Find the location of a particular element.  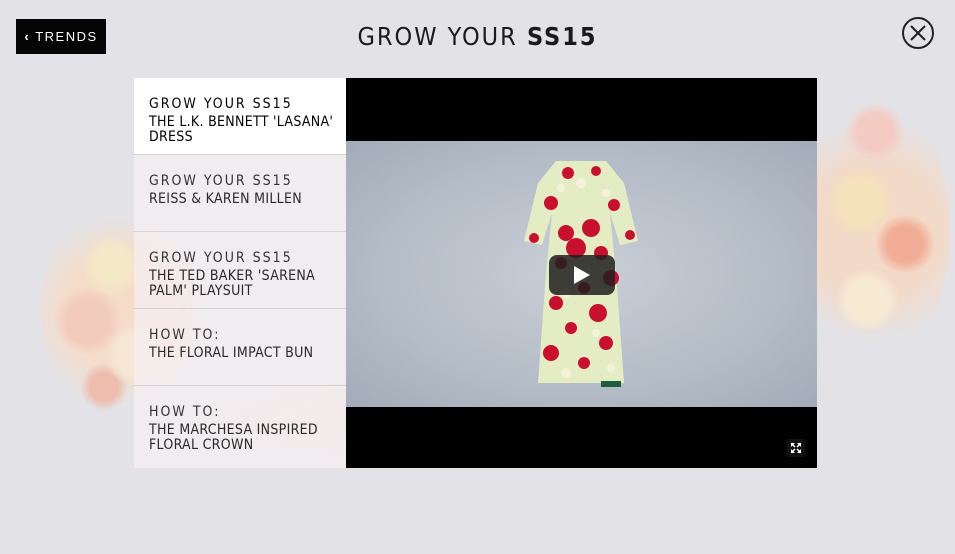

playlist-item-subtitle: REISS & KAREN MILLEN is located at coordinates (247, 199).